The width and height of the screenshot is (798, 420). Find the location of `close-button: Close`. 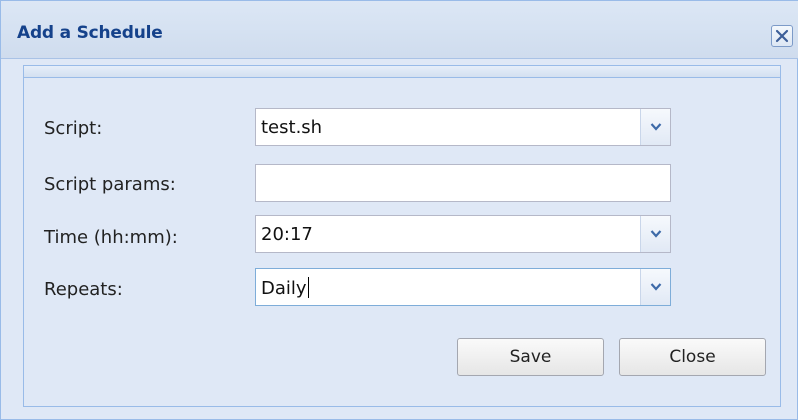

close-button: Close is located at coordinates (692, 357).